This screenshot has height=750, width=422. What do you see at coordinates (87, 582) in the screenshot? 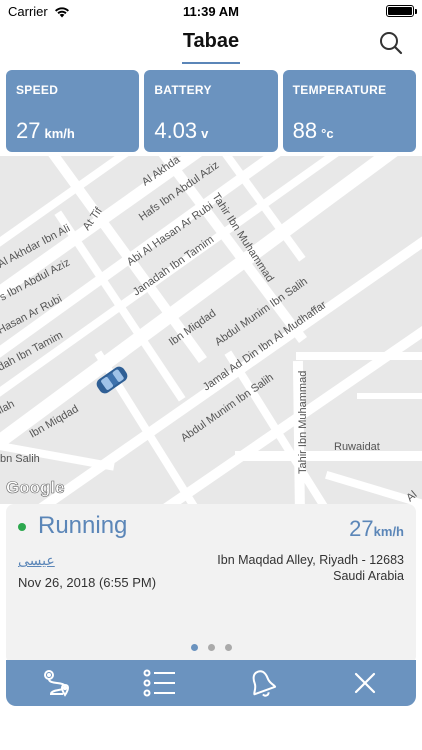
I see `last-update-time: Nov 26, 2018 (6:55 PM)` at bounding box center [87, 582].